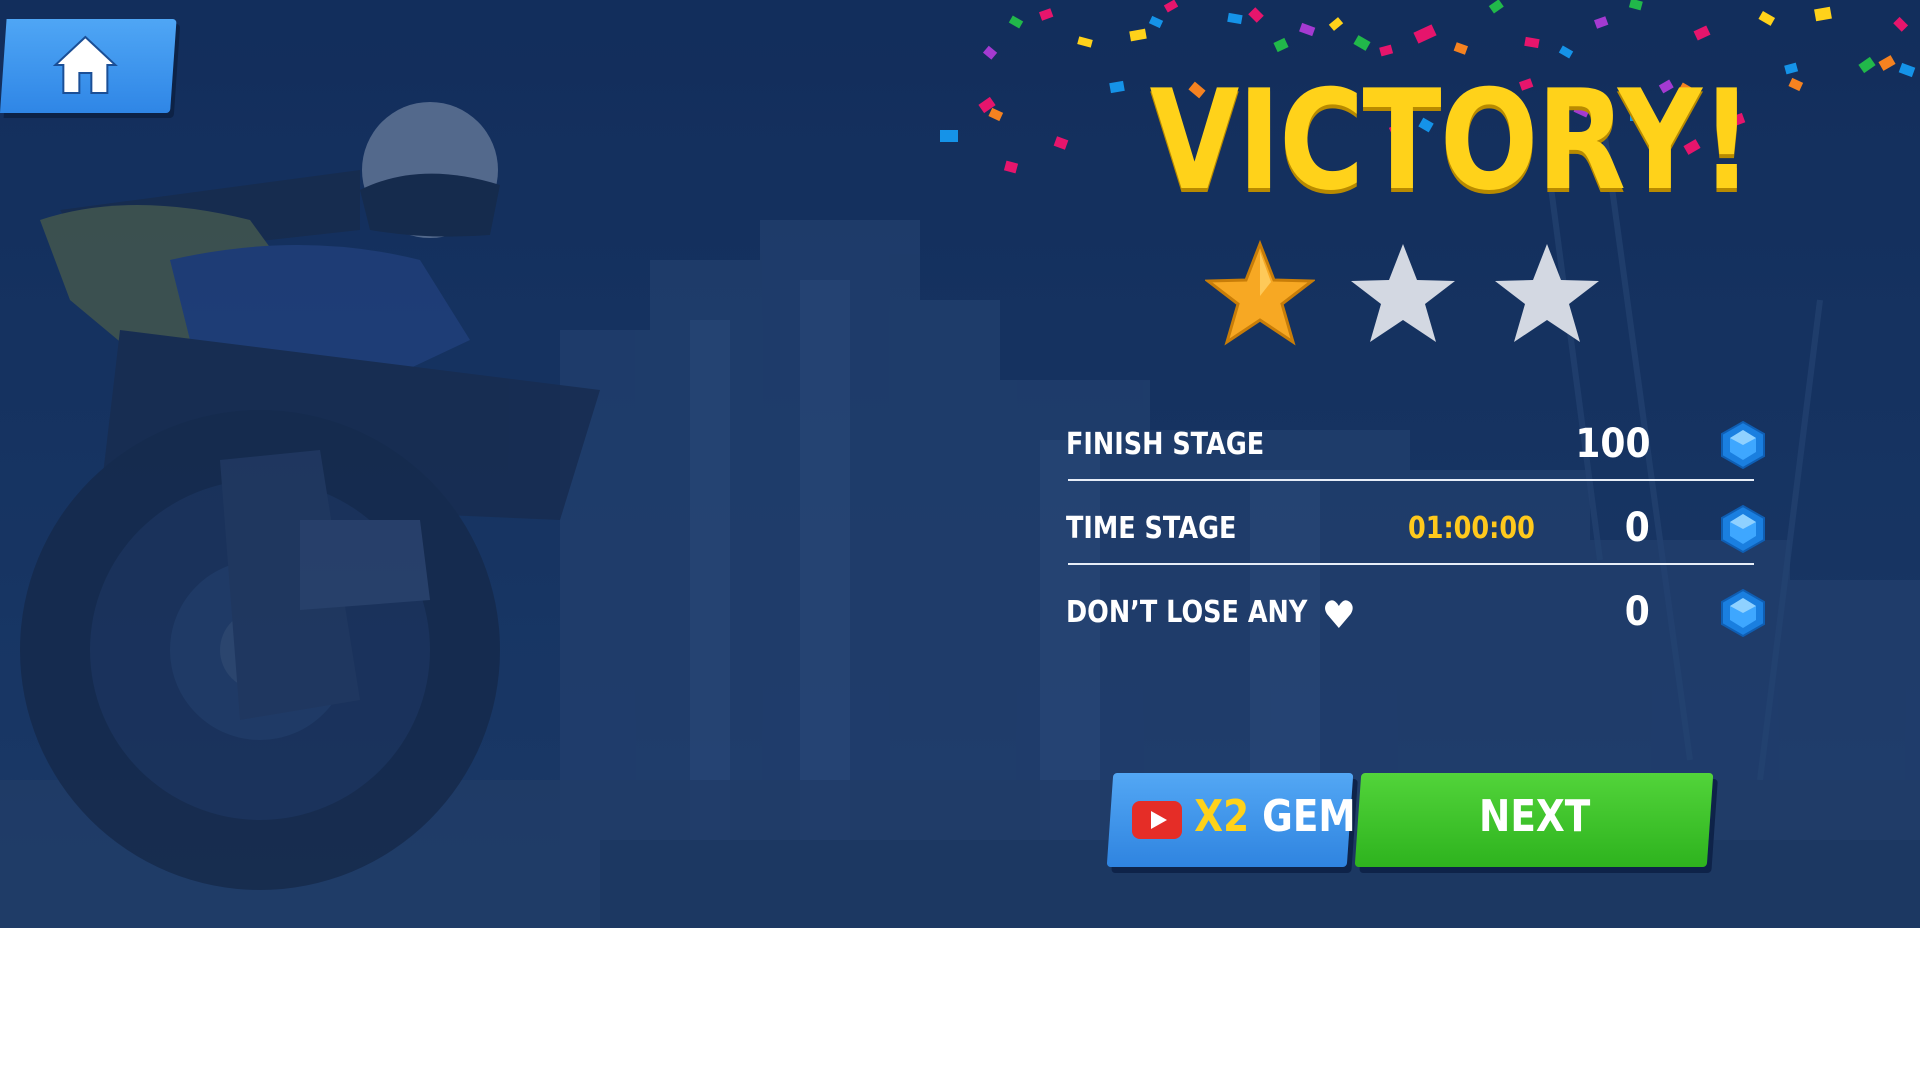 This screenshot has height=1080, width=1920. What do you see at coordinates (1416, 613) in the screenshot?
I see `reward-row-dont-lose: DON’T LOSE ANY 0` at bounding box center [1416, 613].